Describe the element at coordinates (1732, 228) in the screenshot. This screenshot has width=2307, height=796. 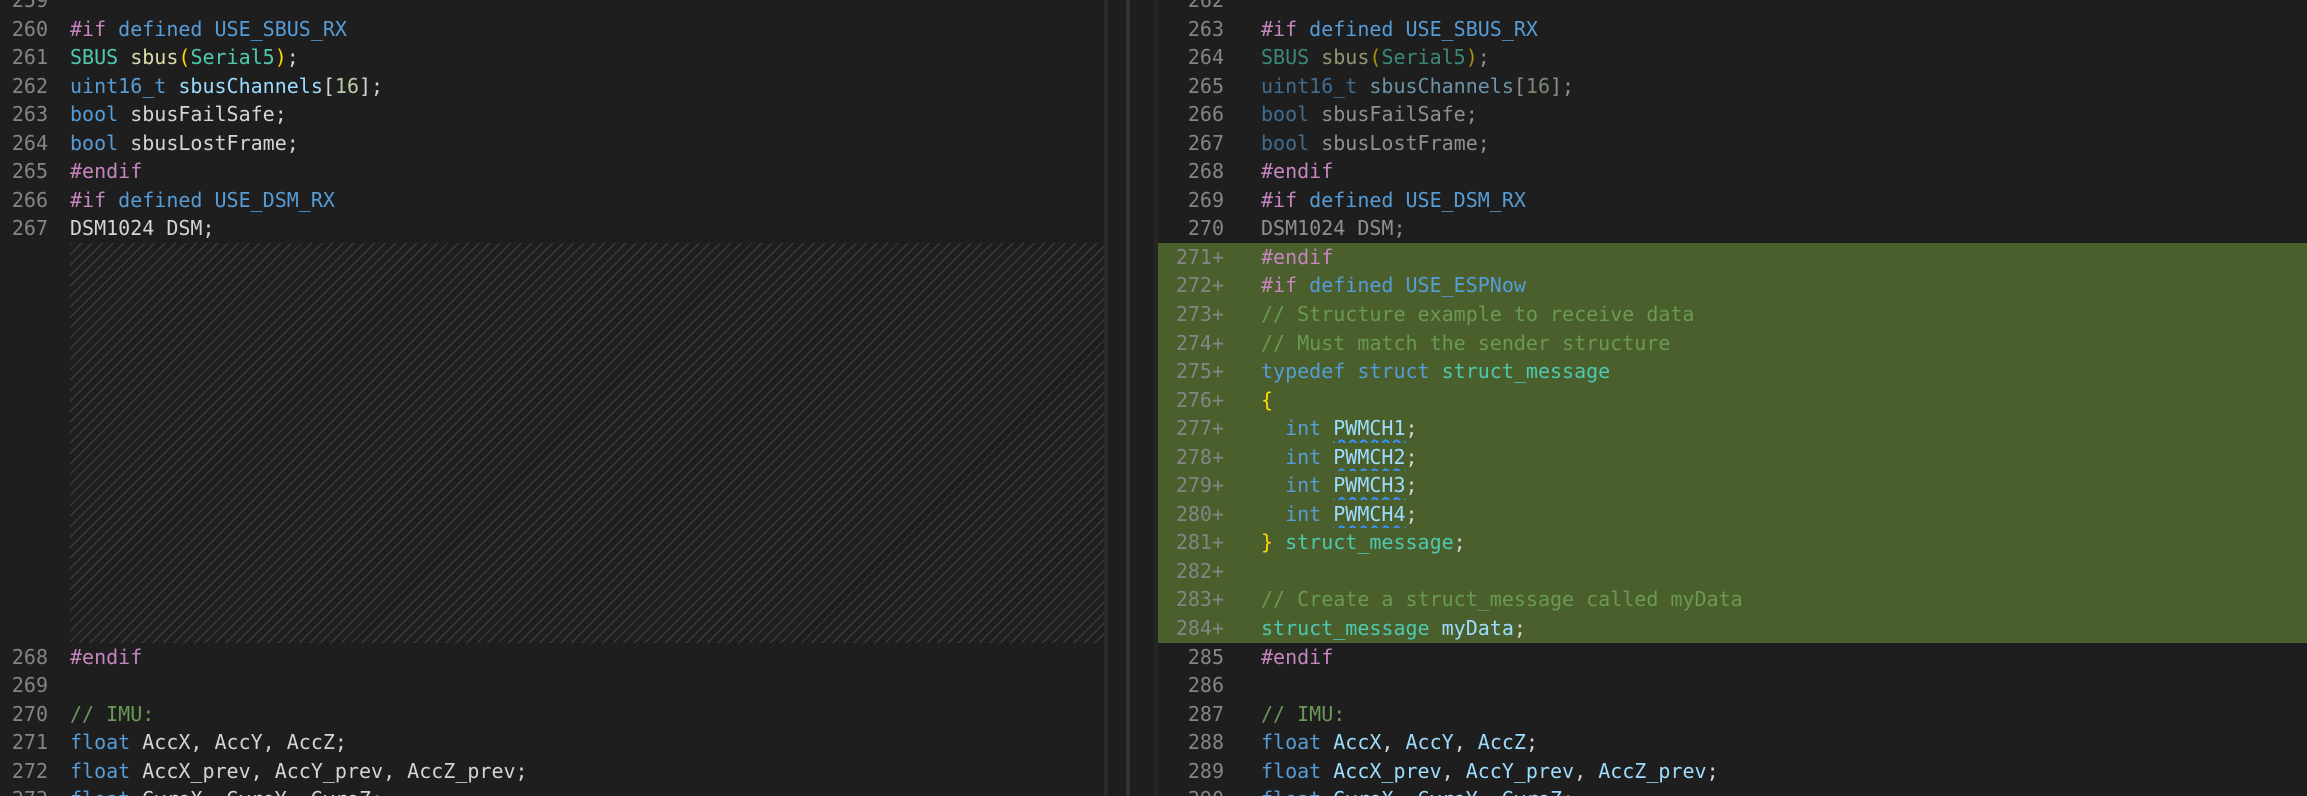
I see `code-line: 270 DSM1024 DSM;` at that location.